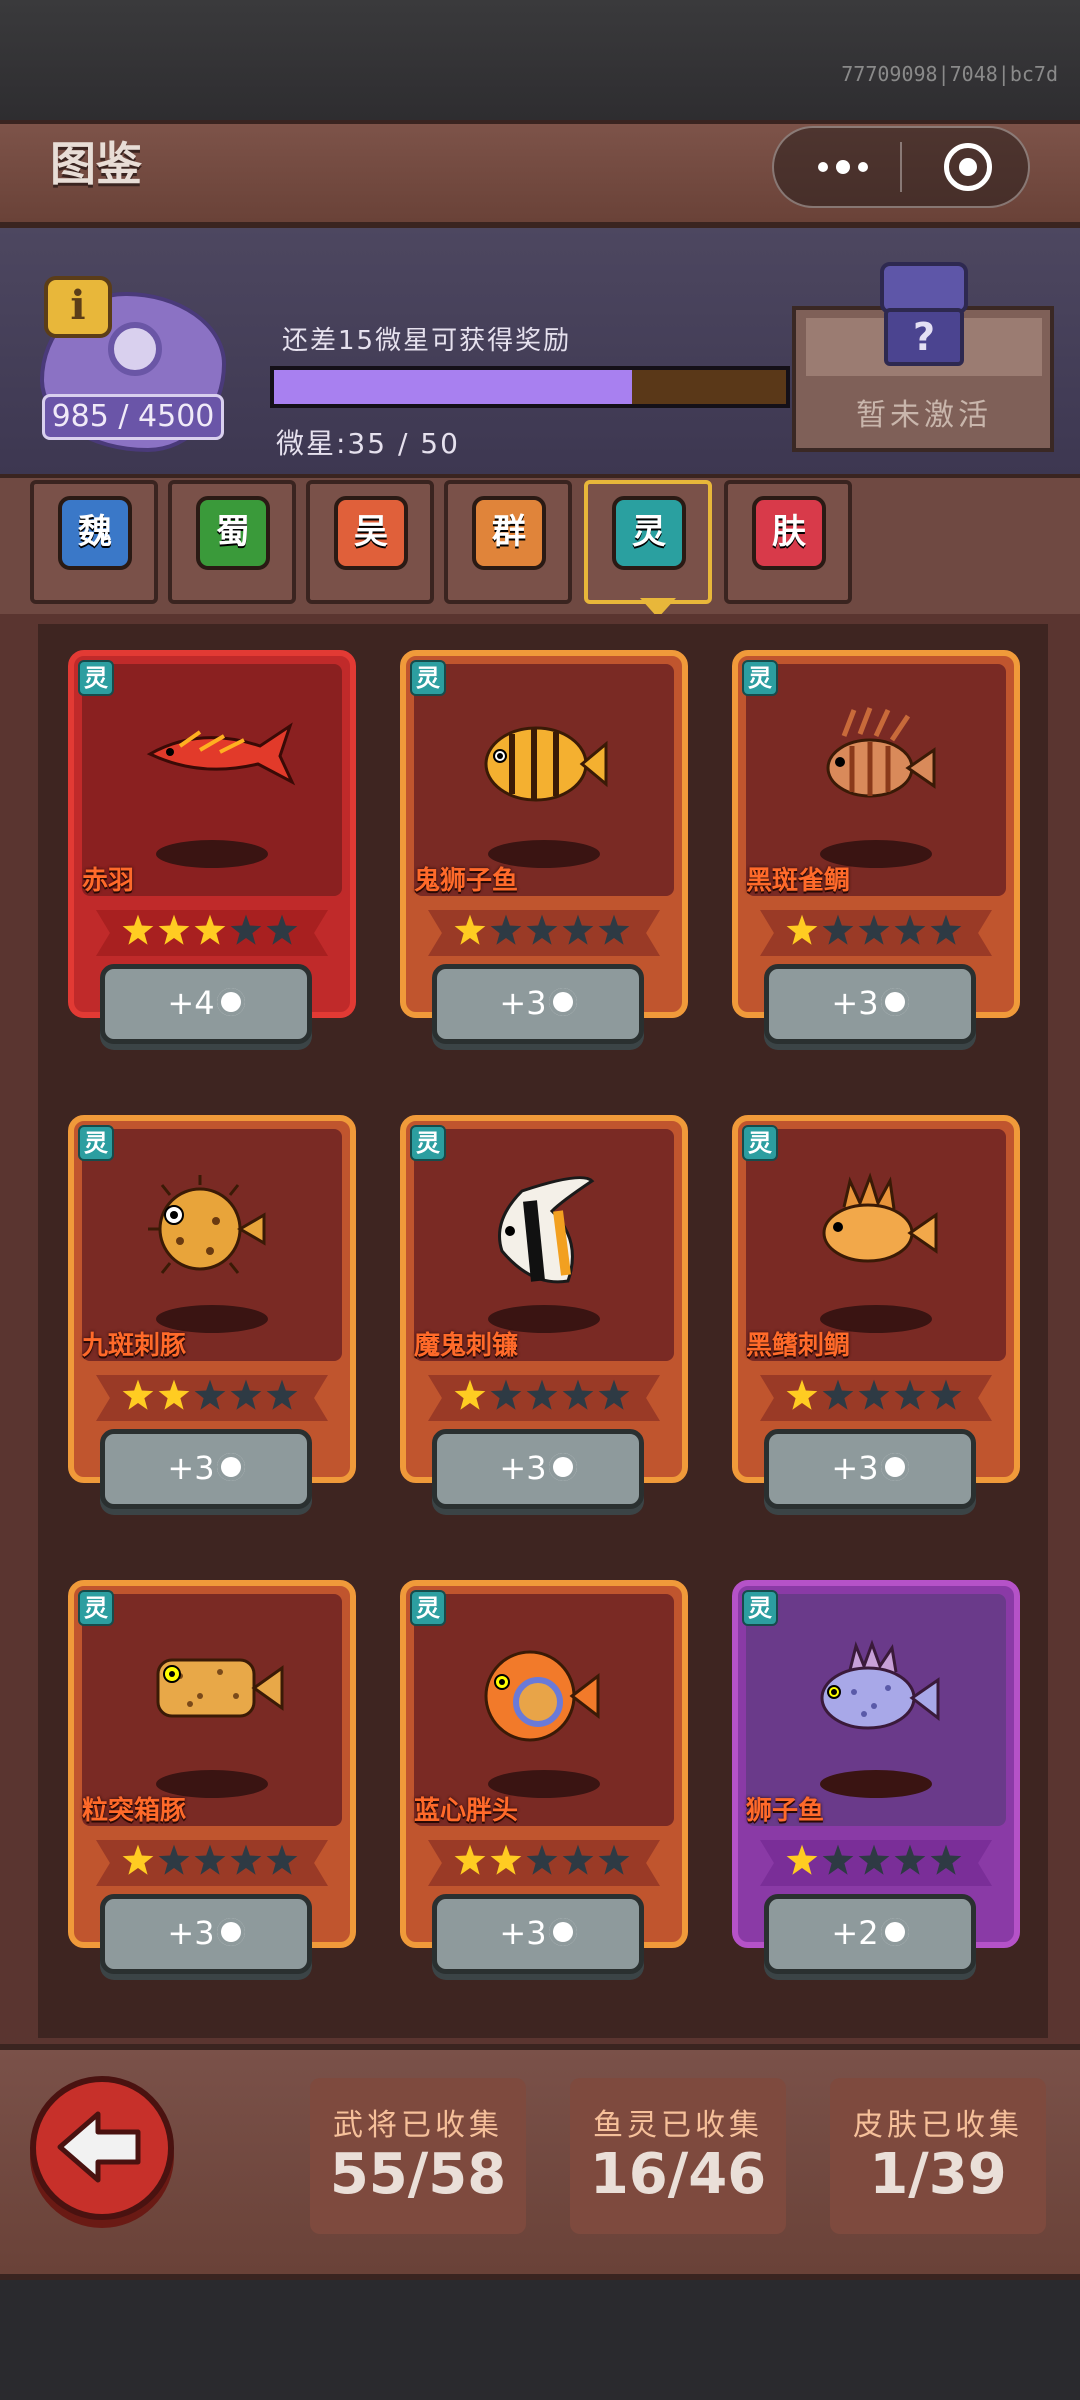  I want to click on back-button, so click(102, 2148).